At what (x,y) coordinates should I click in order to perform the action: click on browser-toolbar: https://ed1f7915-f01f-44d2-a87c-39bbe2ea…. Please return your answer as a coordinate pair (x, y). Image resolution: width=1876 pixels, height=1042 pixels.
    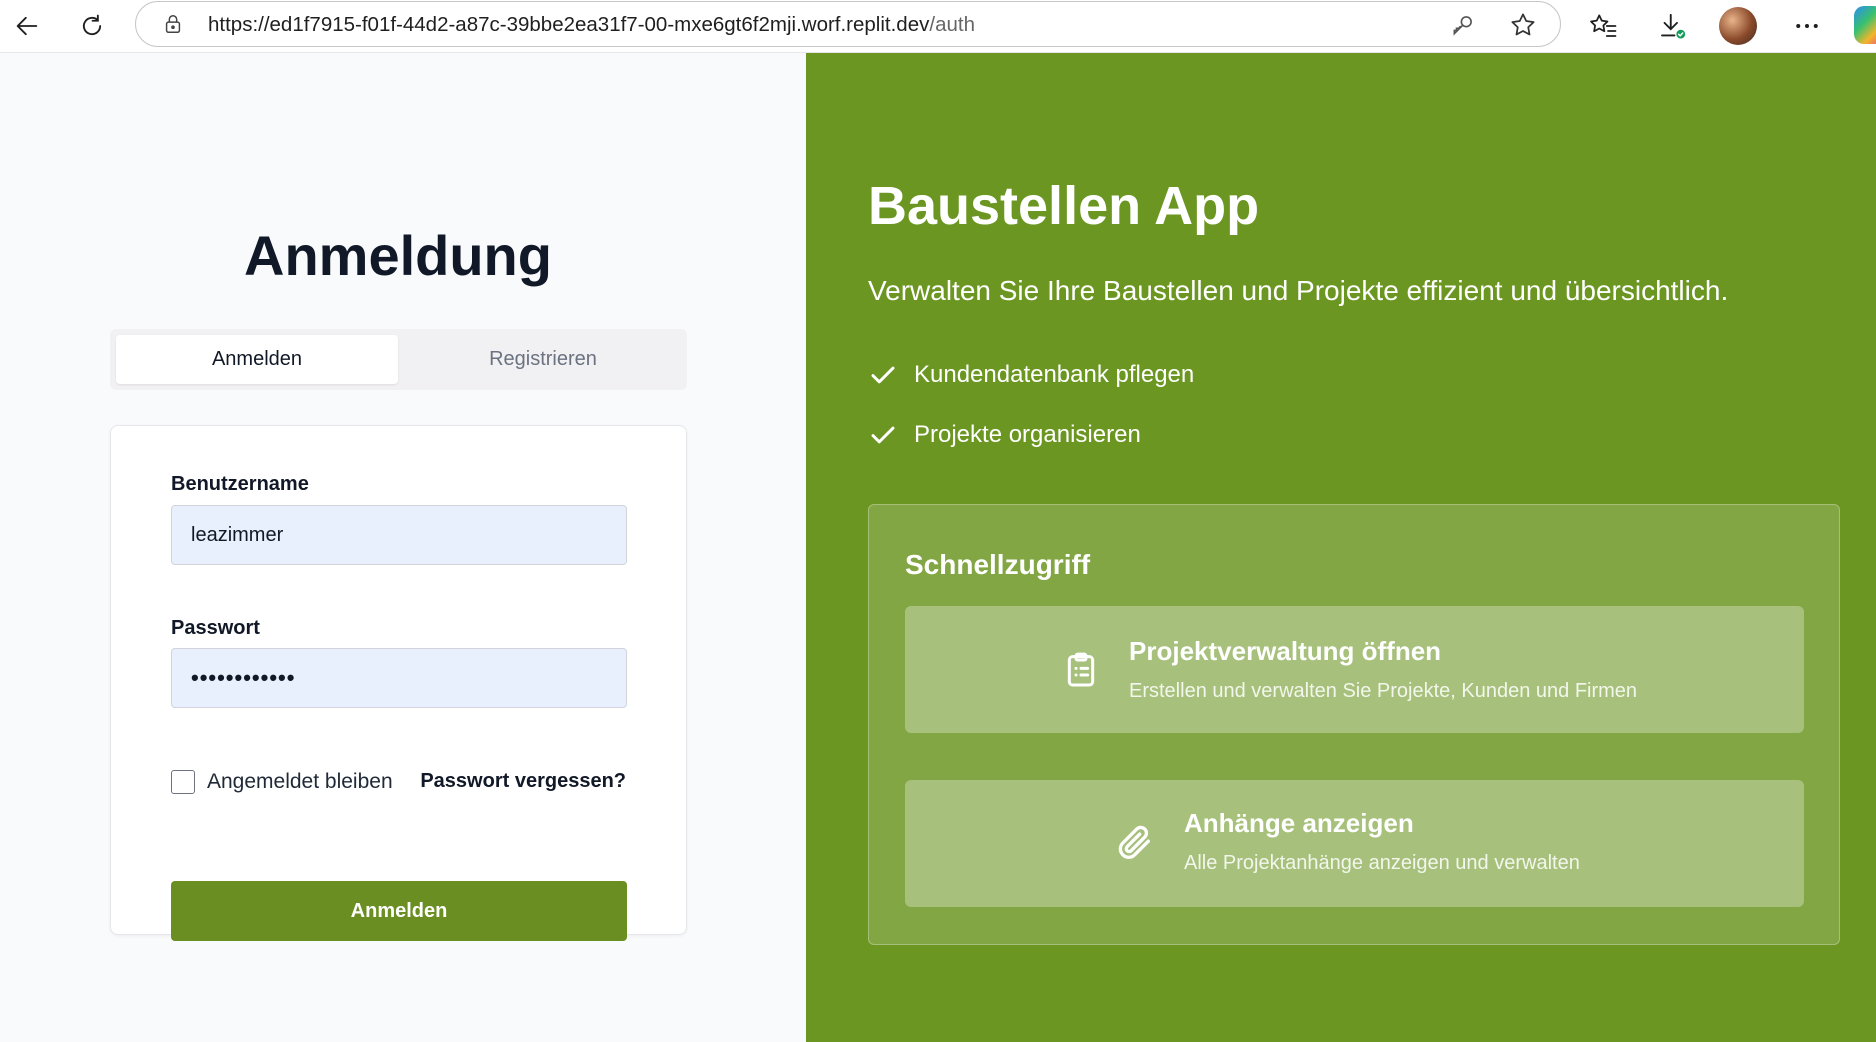
    Looking at the image, I should click on (938, 26).